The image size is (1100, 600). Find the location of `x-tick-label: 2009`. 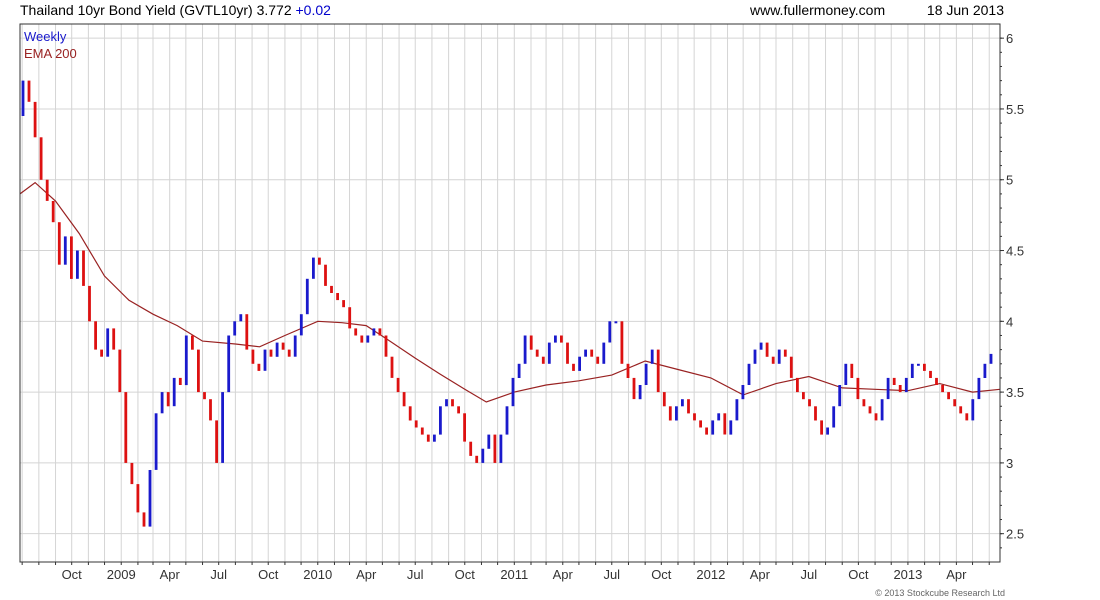

x-tick-label: 2009 is located at coordinates (121, 574).